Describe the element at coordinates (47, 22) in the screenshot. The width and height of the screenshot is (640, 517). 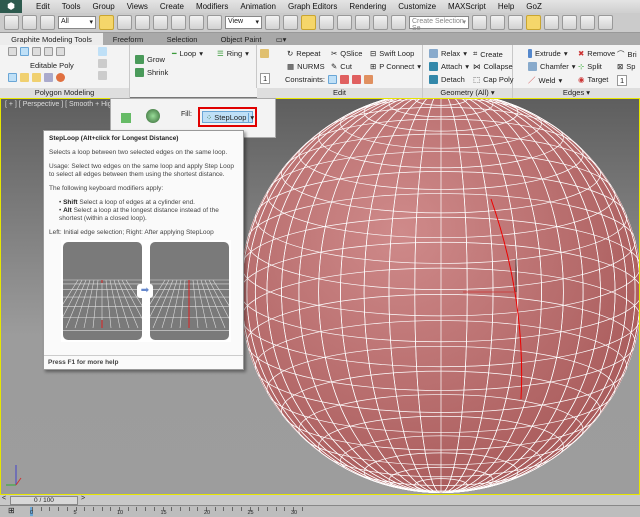
I see `bind-space-warp-icon` at that location.